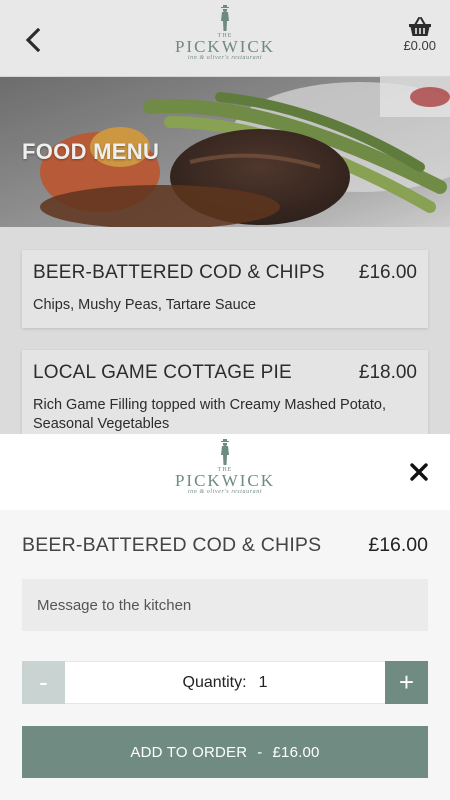 Image resolution: width=450 pixels, height=800 pixels. I want to click on item-price: £16.00, so click(398, 545).